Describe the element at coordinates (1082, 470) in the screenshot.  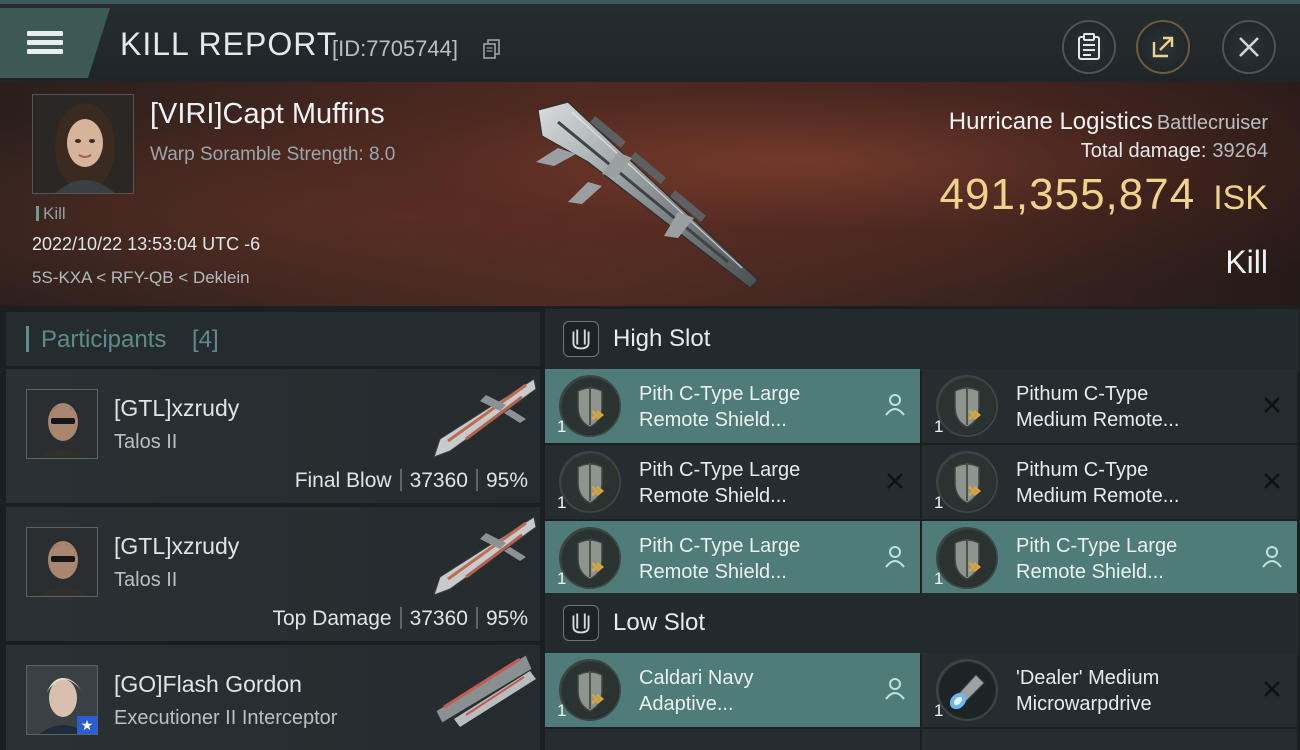
I see `module-name-line1: Pithum C-Type` at that location.